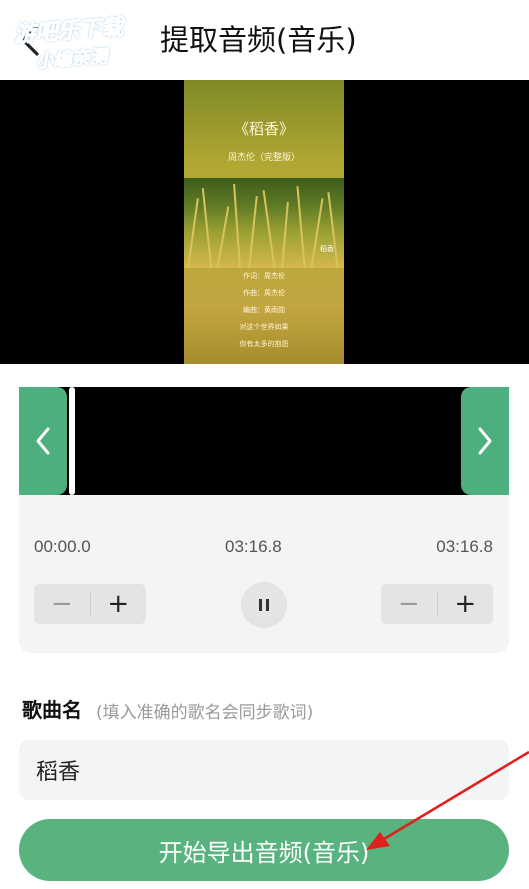 The image size is (529, 889). Describe the element at coordinates (52, 710) in the screenshot. I see `song-name-label: 歌曲名` at that location.